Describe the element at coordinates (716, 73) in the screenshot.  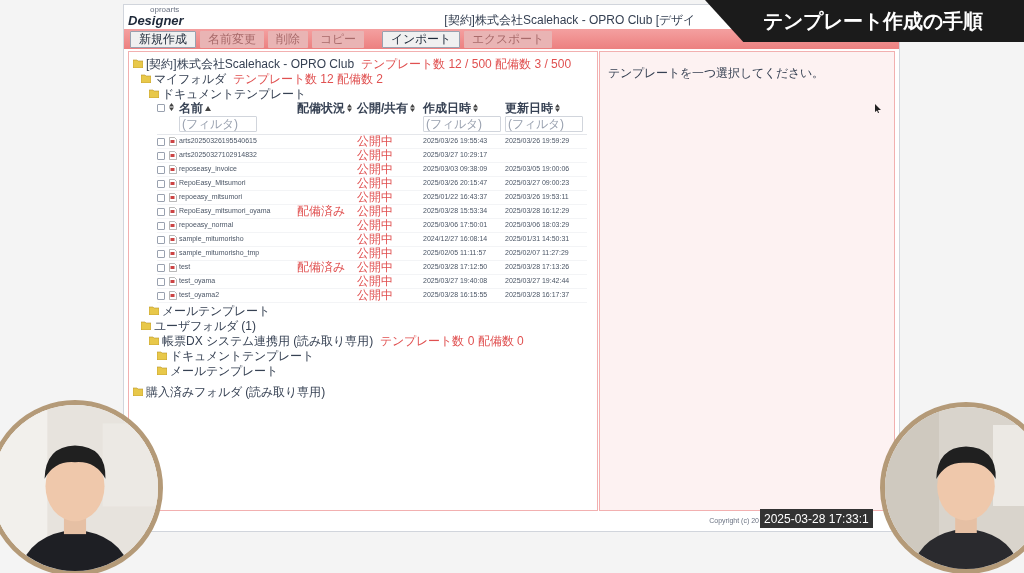
I see `empty-message: テンプレートを一つ選択してください。` at that location.